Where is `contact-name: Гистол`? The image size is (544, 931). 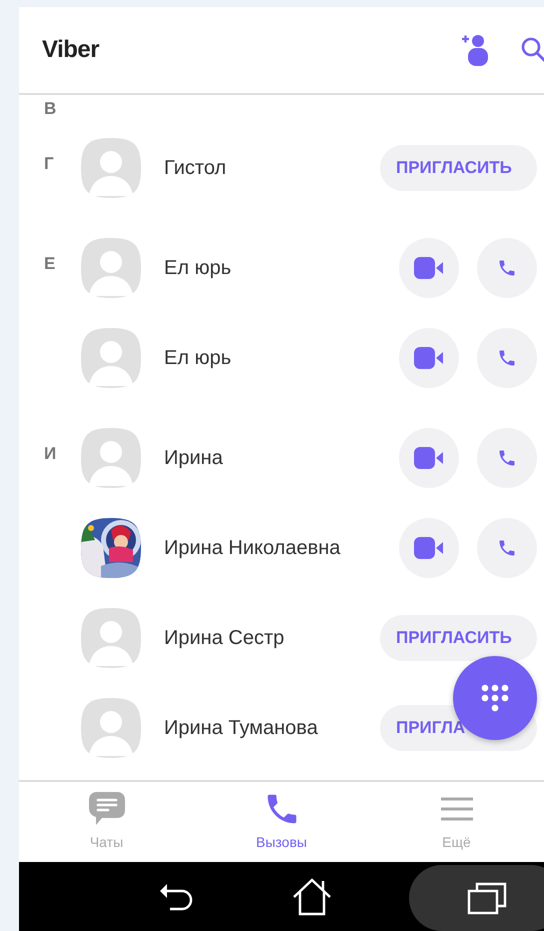
contact-name: Гистол is located at coordinates (272, 168).